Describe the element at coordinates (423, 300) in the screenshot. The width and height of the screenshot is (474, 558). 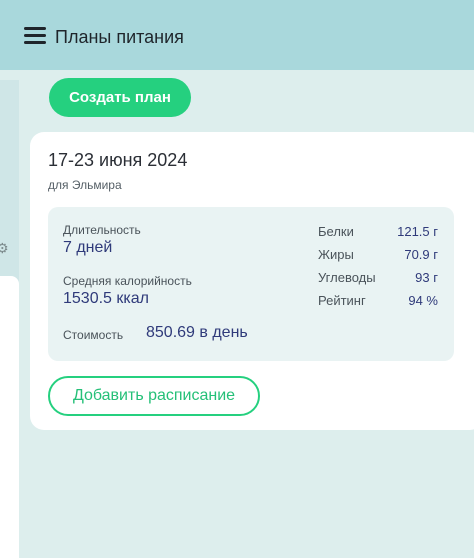
I see `rating-value: 94 %` at that location.